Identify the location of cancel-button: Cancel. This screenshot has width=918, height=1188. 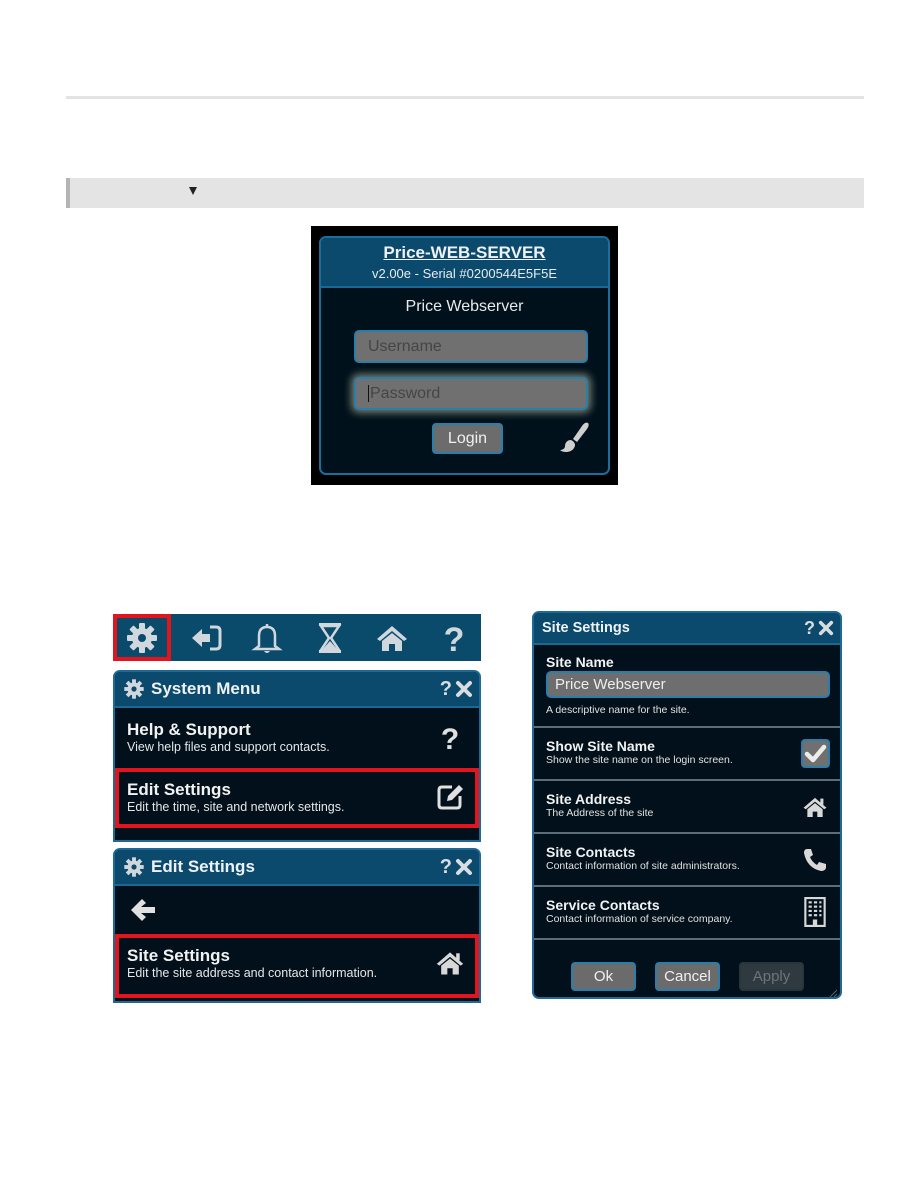
(687, 976).